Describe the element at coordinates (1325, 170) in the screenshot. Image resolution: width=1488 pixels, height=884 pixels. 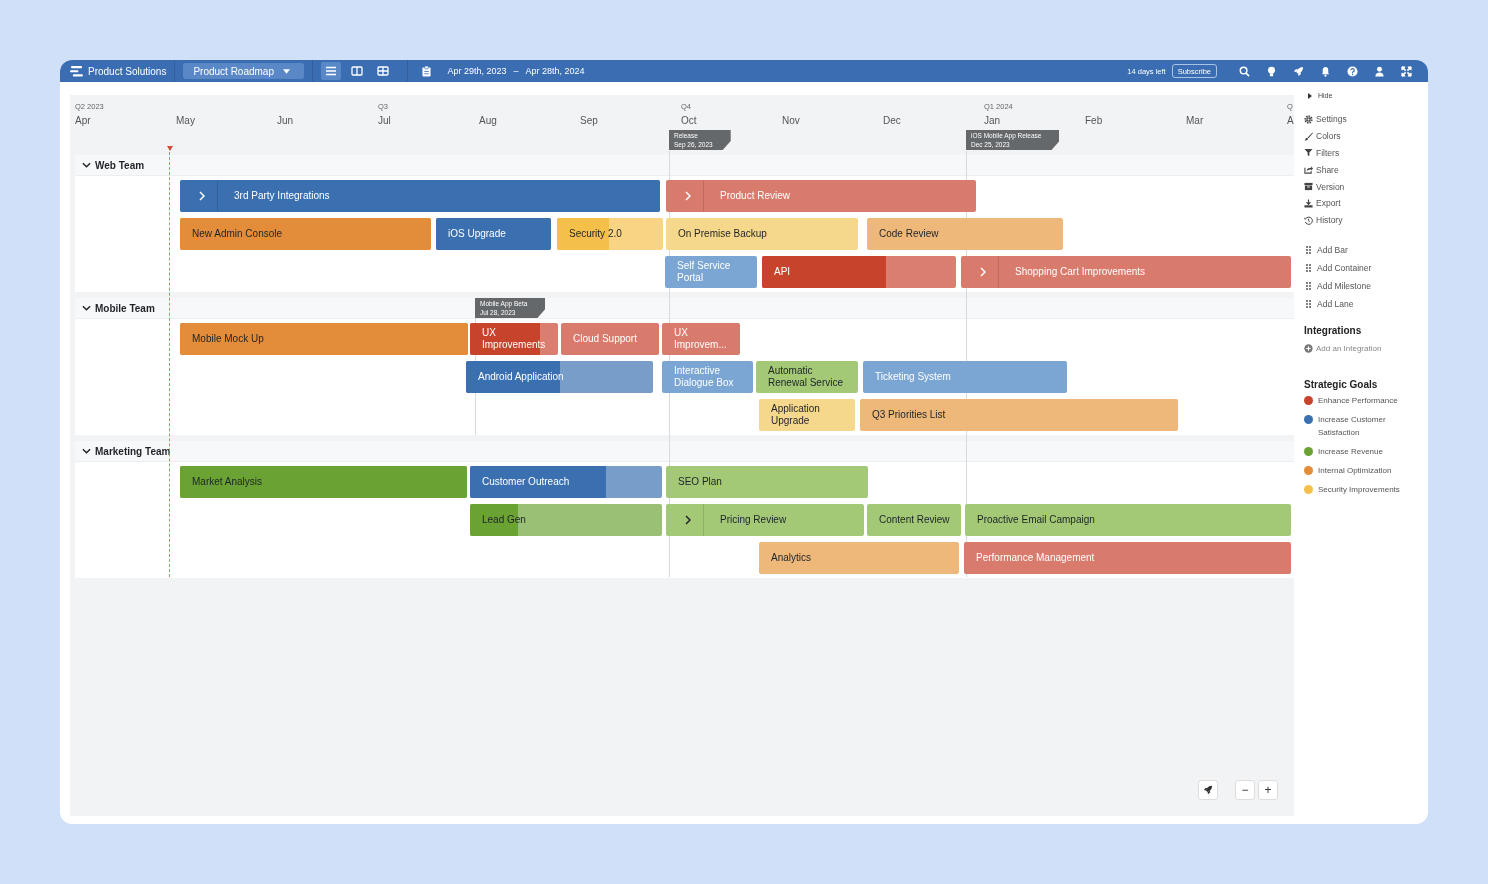
I see `share-menu-item: Share` at that location.